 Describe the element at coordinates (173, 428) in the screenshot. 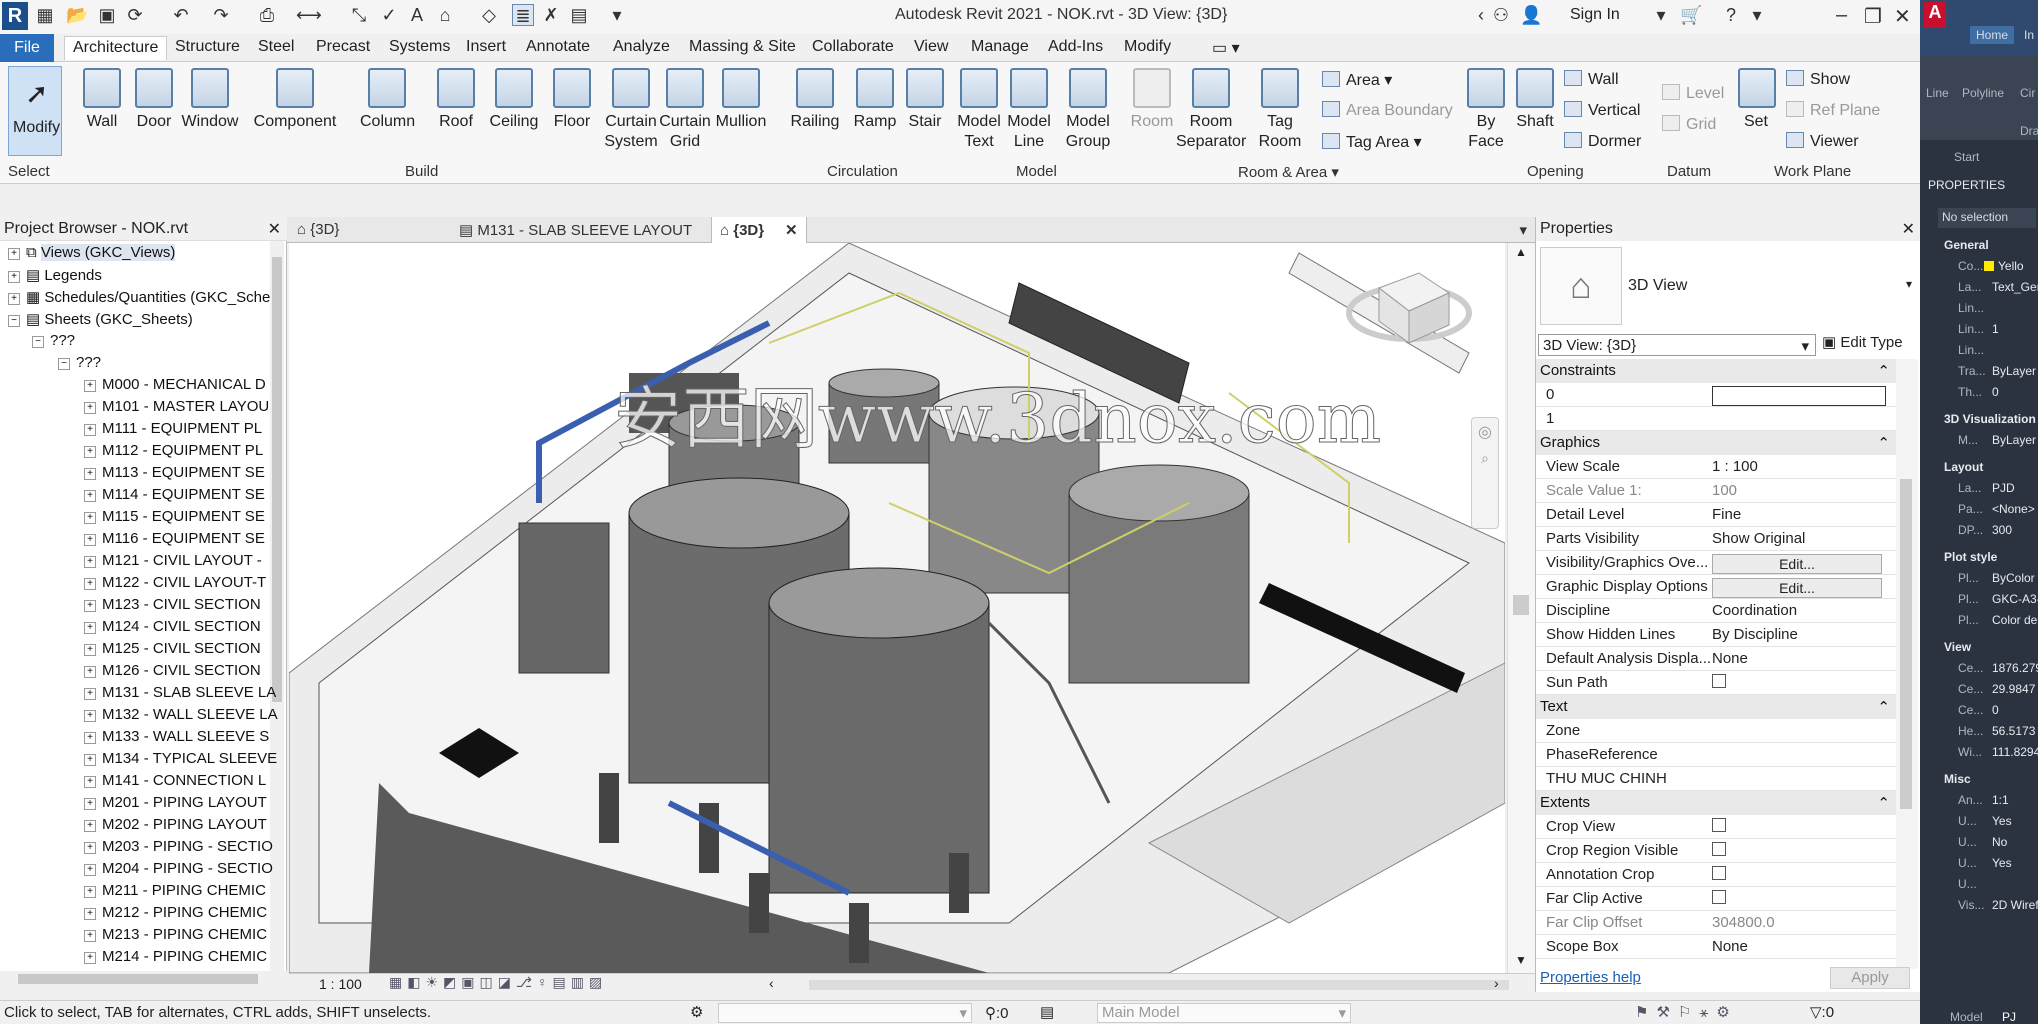

I see `sheet-item: + M111 - EQUIPMENT PL` at that location.